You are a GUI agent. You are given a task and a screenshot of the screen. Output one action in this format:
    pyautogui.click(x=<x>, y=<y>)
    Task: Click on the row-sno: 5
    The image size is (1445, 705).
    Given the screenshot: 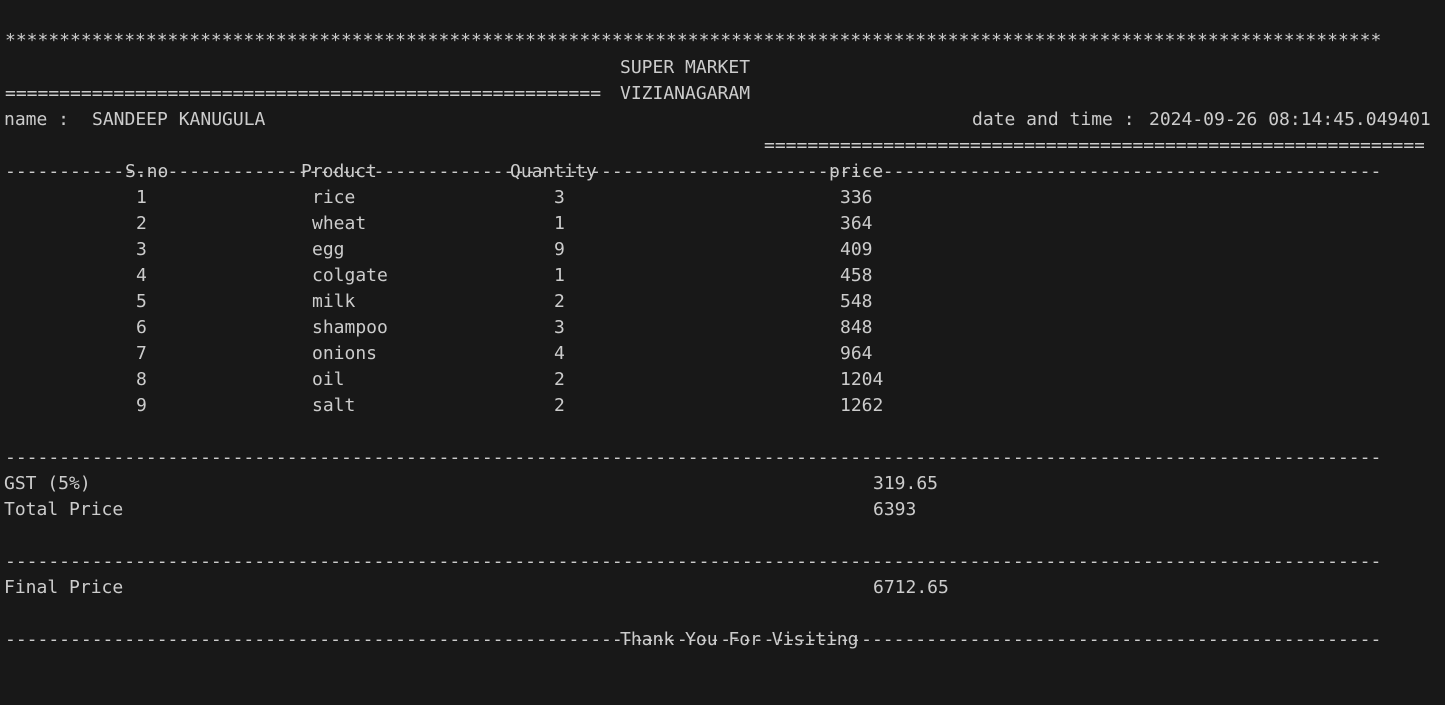 What is the action you would take?
    pyautogui.click(x=141, y=301)
    